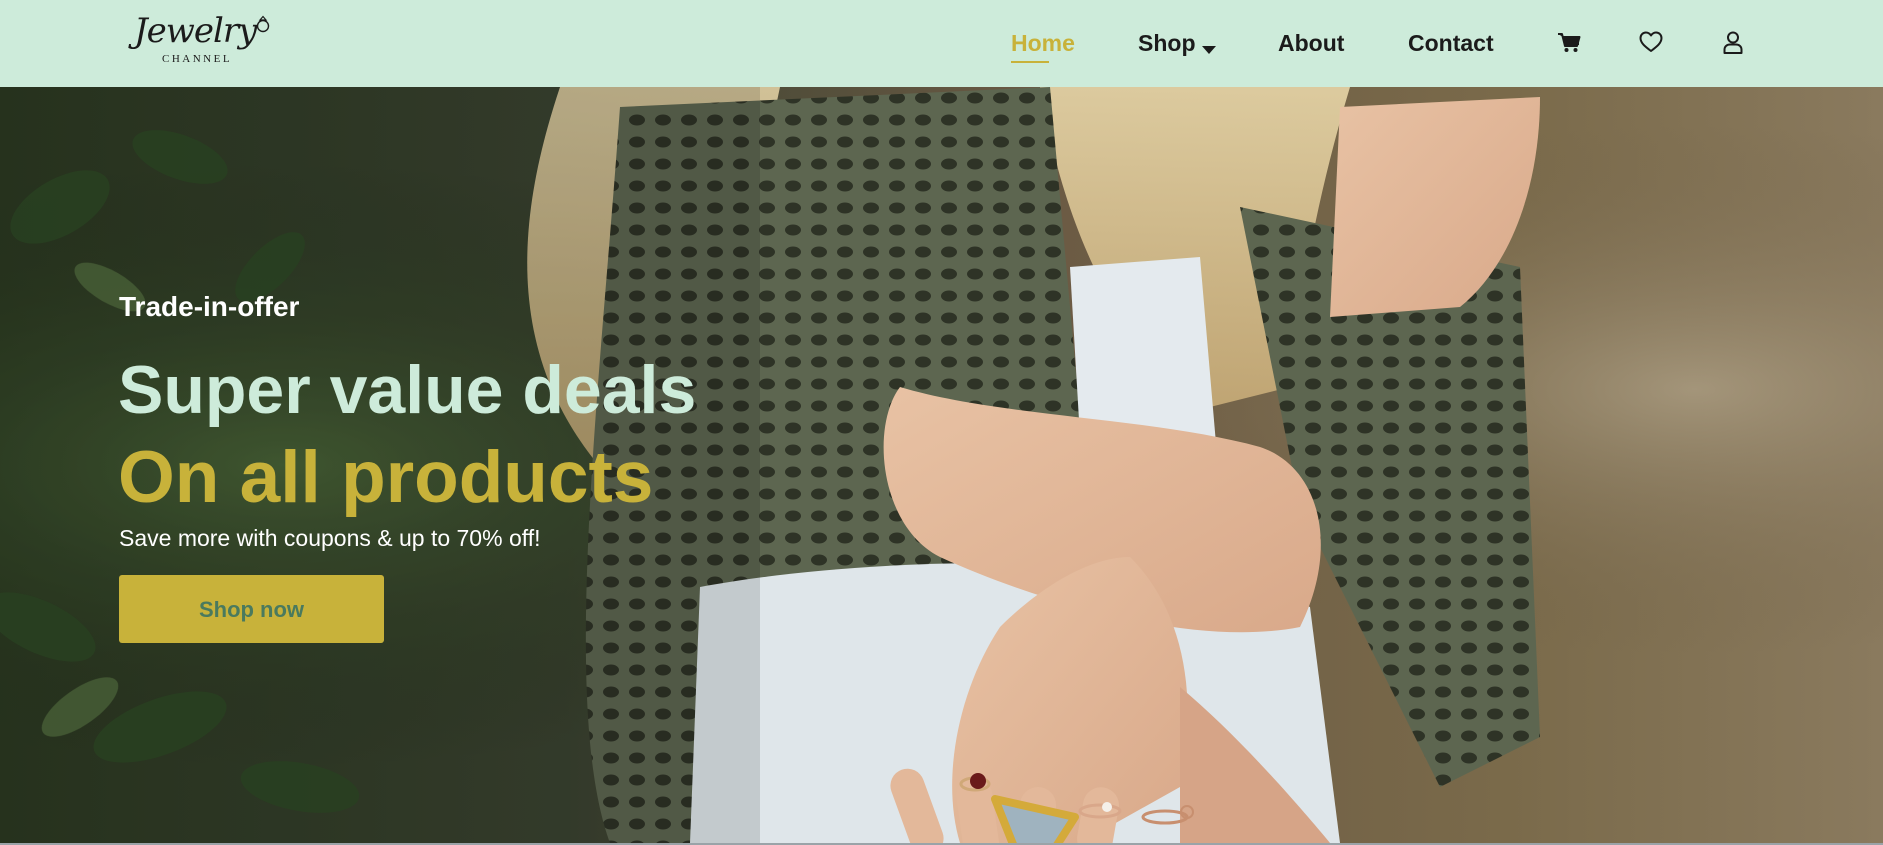 This screenshot has width=1883, height=845. I want to click on hero-headline-line2: On all products, so click(386, 477).